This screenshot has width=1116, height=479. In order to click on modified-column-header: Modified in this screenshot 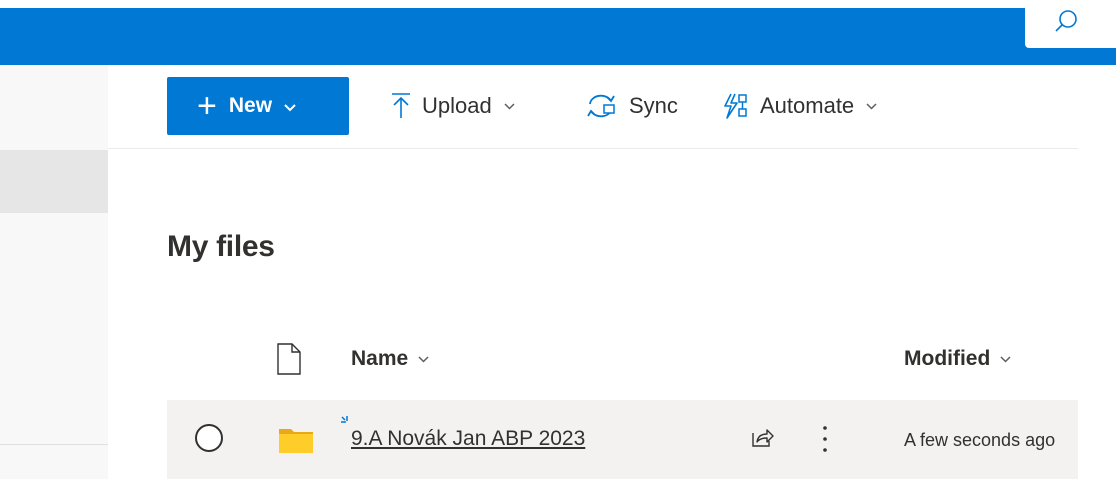, I will do `click(957, 359)`.